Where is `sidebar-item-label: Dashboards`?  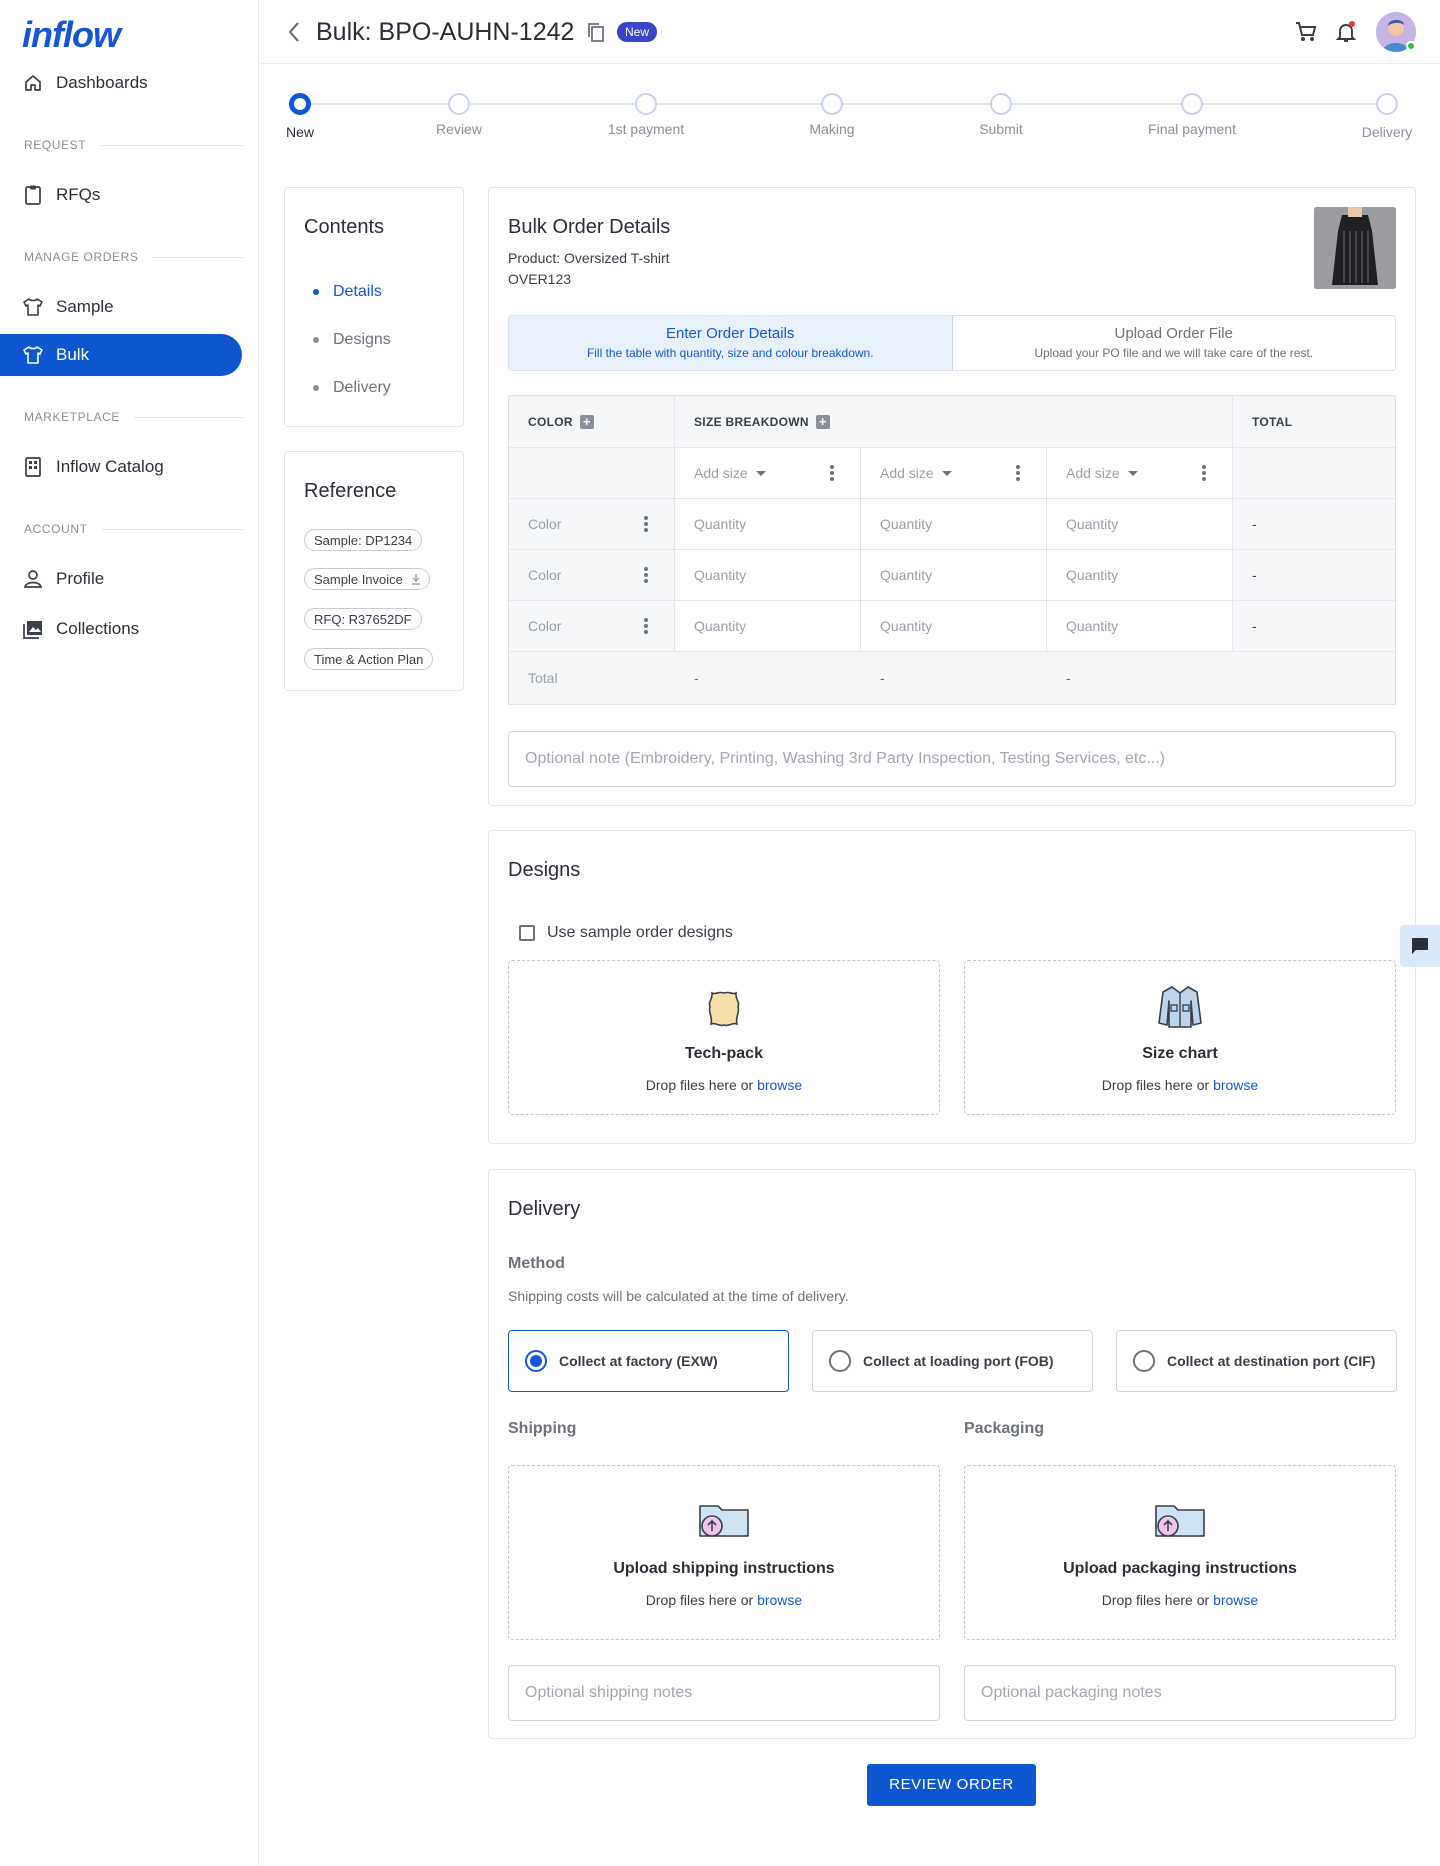 sidebar-item-label: Dashboards is located at coordinates (102, 82).